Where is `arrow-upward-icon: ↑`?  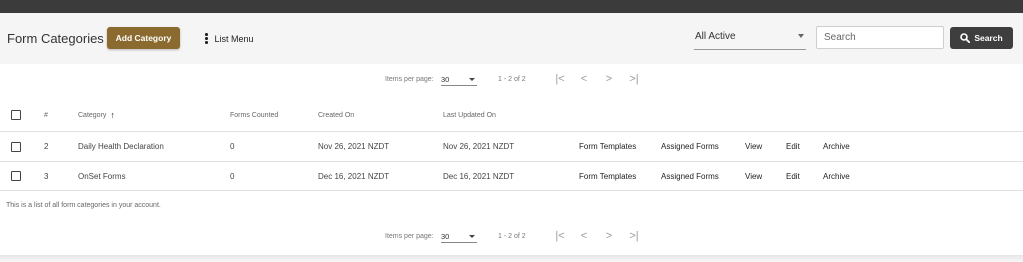
arrow-upward-icon: ↑ is located at coordinates (112, 115).